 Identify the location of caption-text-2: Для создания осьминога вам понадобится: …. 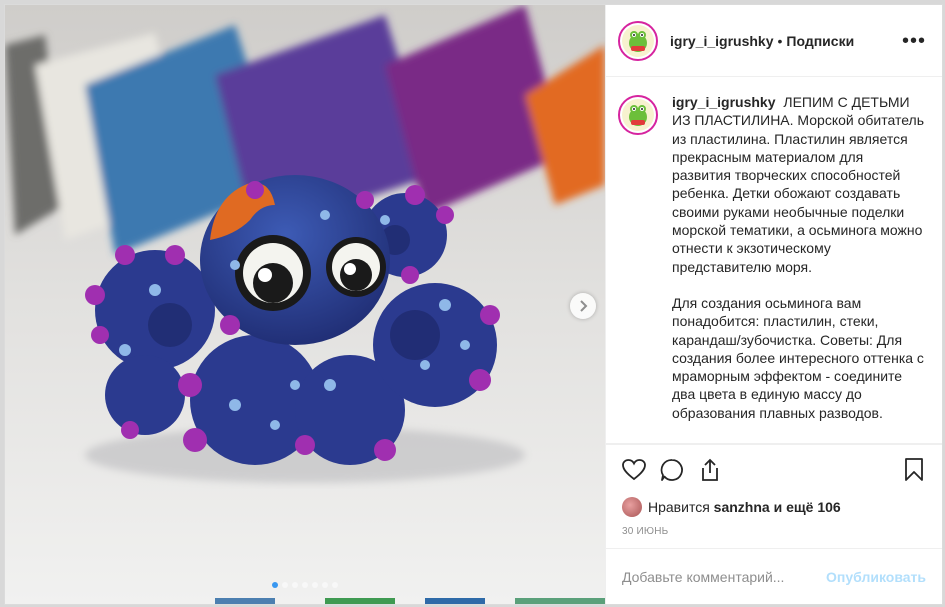
(798, 357).